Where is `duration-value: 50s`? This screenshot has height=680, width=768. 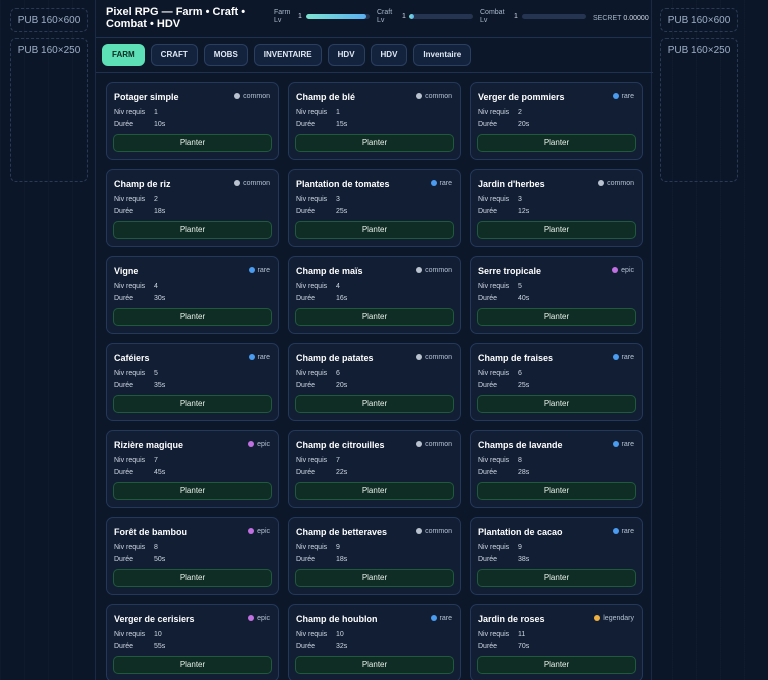
duration-value: 50s is located at coordinates (160, 559).